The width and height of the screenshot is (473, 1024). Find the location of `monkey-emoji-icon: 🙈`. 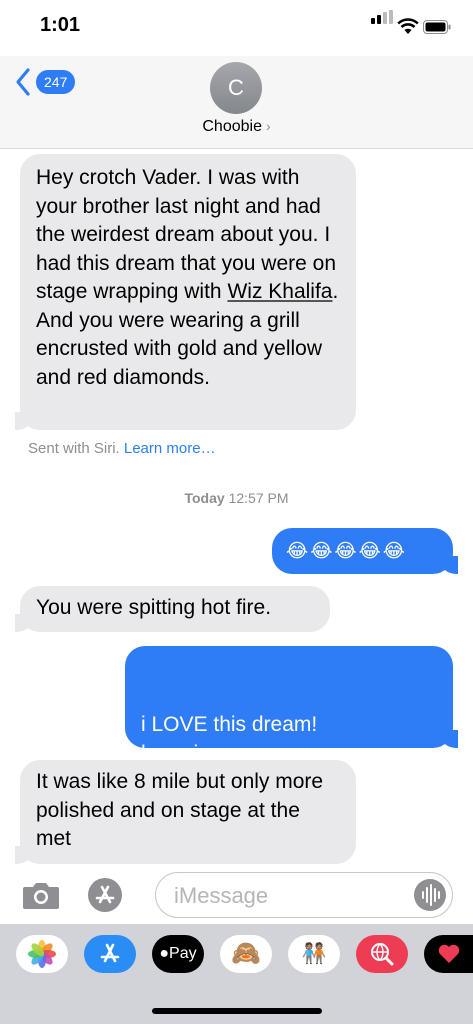

monkey-emoji-icon: 🙈 is located at coordinates (246, 953).